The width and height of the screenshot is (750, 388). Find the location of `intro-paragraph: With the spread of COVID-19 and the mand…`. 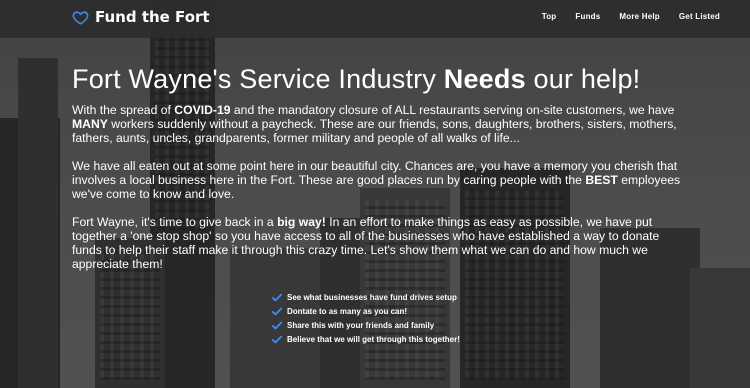

intro-paragraph: With the spread of COVID-19 and the mand… is located at coordinates (378, 124).